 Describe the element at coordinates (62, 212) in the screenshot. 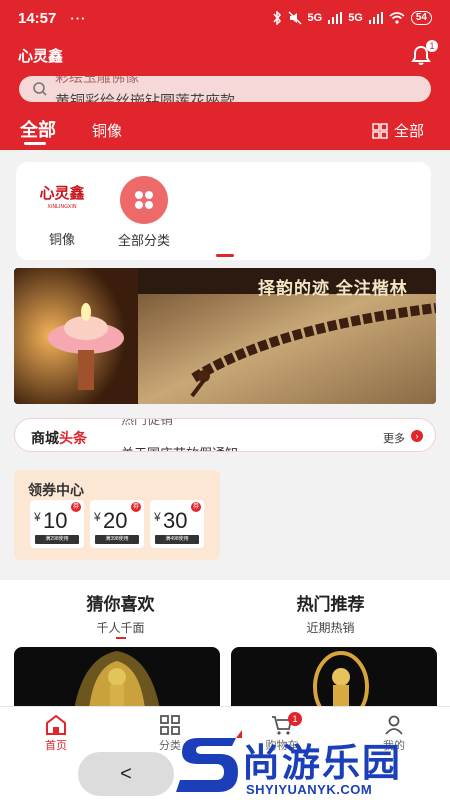

I see `category-copper: 心灵鑫 XINLINGXIN 铜像` at that location.